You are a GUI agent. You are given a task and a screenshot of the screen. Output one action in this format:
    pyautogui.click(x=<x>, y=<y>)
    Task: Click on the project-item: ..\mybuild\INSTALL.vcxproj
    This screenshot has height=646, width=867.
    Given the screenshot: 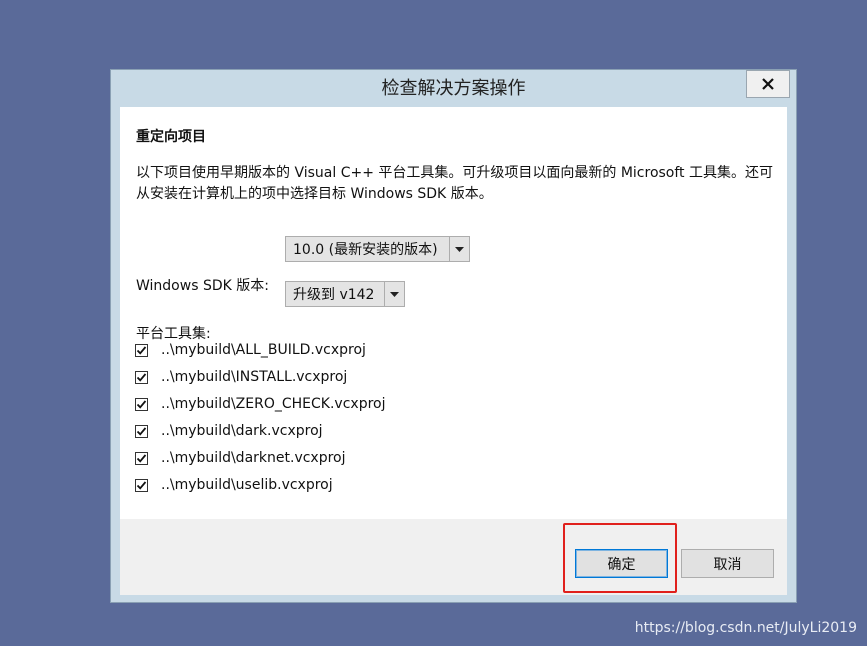 What is the action you would take?
    pyautogui.click(x=241, y=377)
    